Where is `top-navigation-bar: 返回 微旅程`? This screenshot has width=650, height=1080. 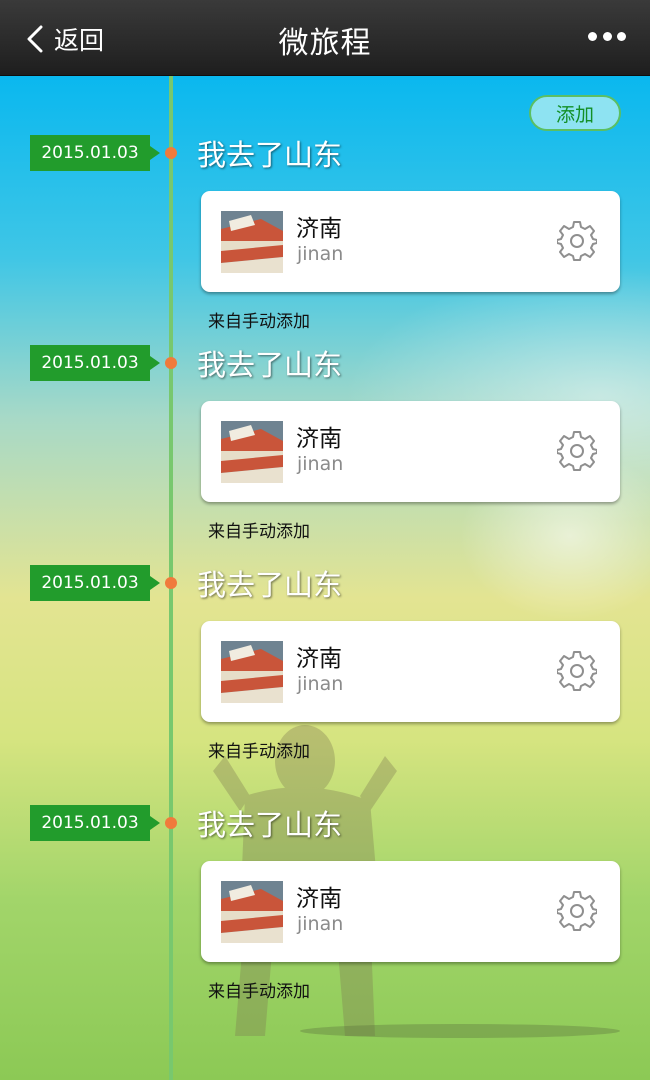 top-navigation-bar: 返回 微旅程 is located at coordinates (325, 38).